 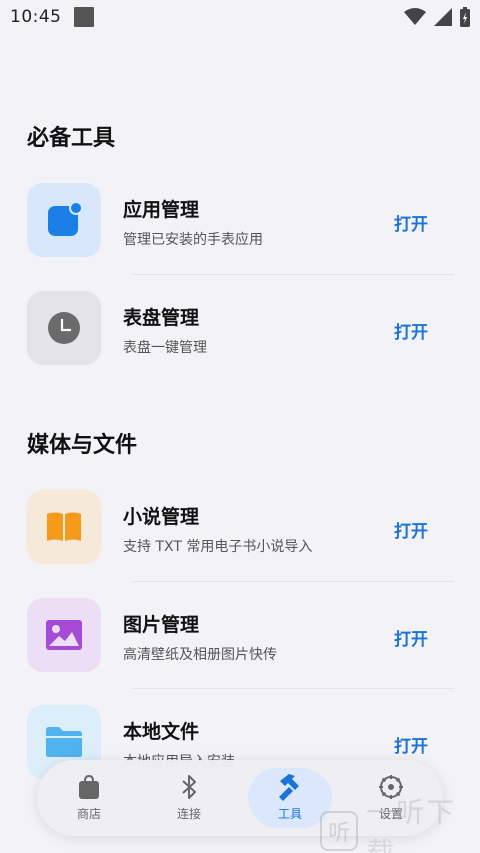 I want to click on notification-icon, so click(x=83, y=17).